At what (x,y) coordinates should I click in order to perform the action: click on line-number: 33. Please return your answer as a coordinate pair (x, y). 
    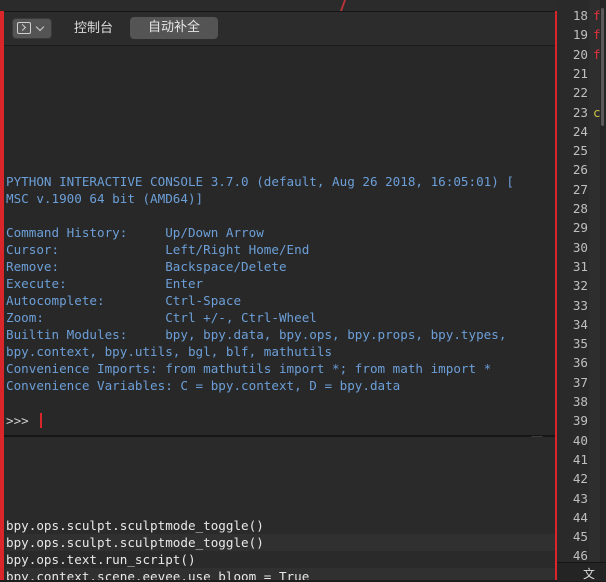
    Looking at the image, I should click on (580, 305).